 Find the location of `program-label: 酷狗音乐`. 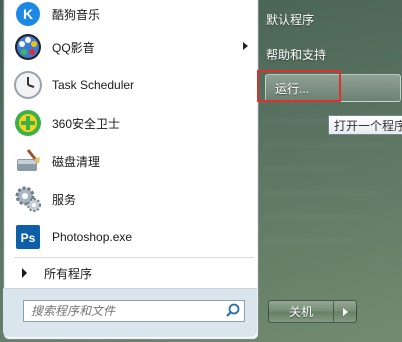

program-label: 酷狗音乐 is located at coordinates (76, 14).